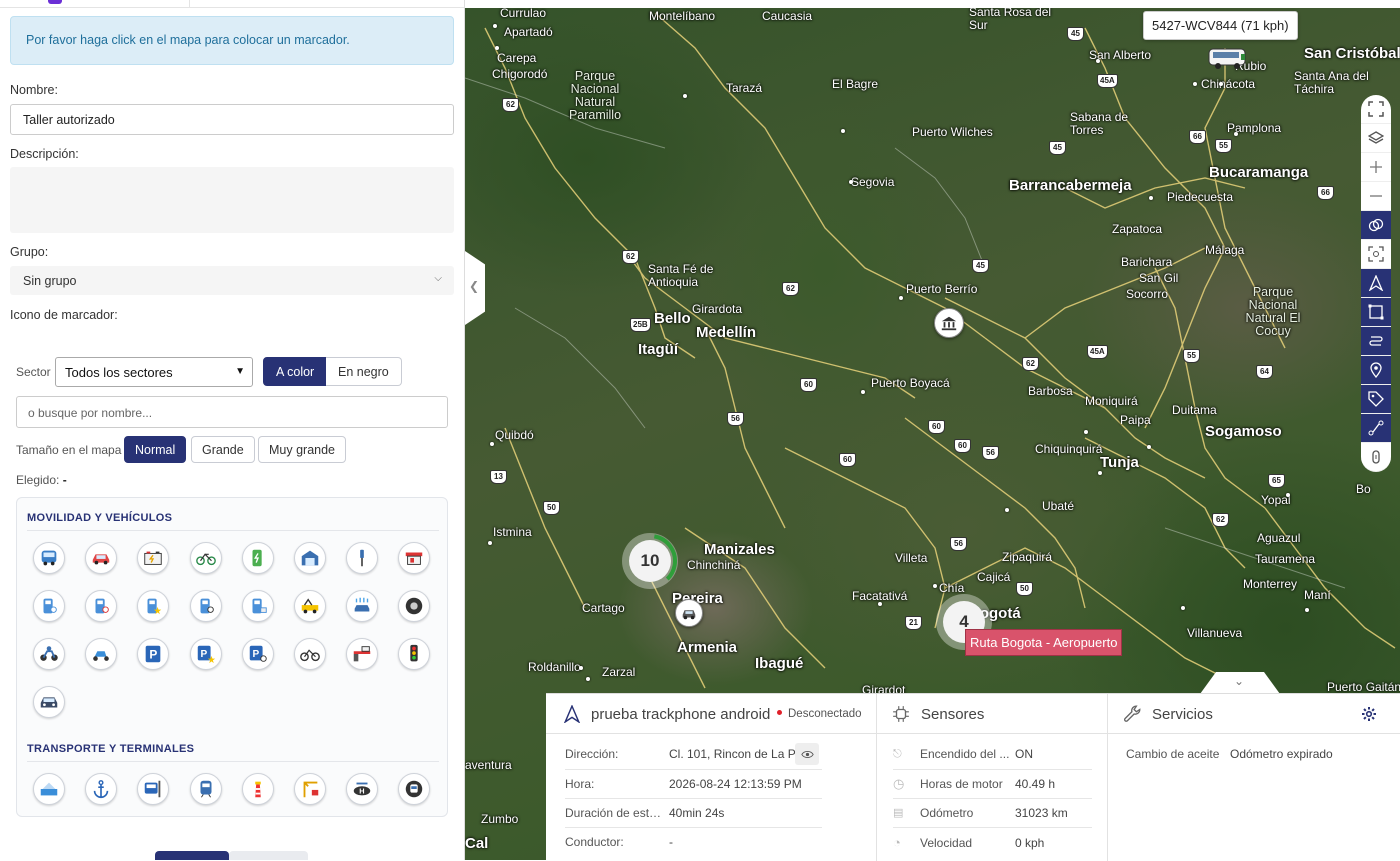 Image resolution: width=1400 pixels, height=861 pixels. What do you see at coordinates (1035, 784) in the screenshot?
I see `row-value: 40.49 h` at bounding box center [1035, 784].